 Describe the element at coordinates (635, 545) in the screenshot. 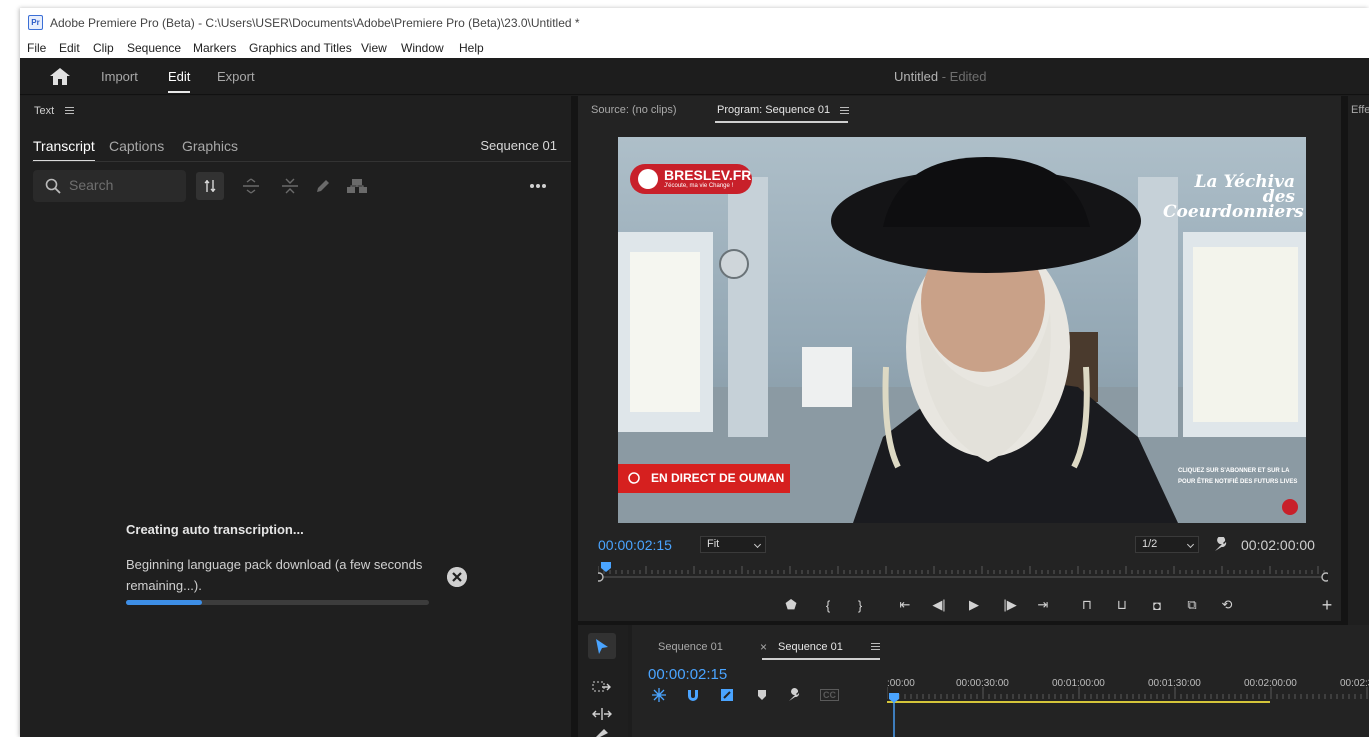

I see `playhead-timecode: 00:00:02:15` at that location.